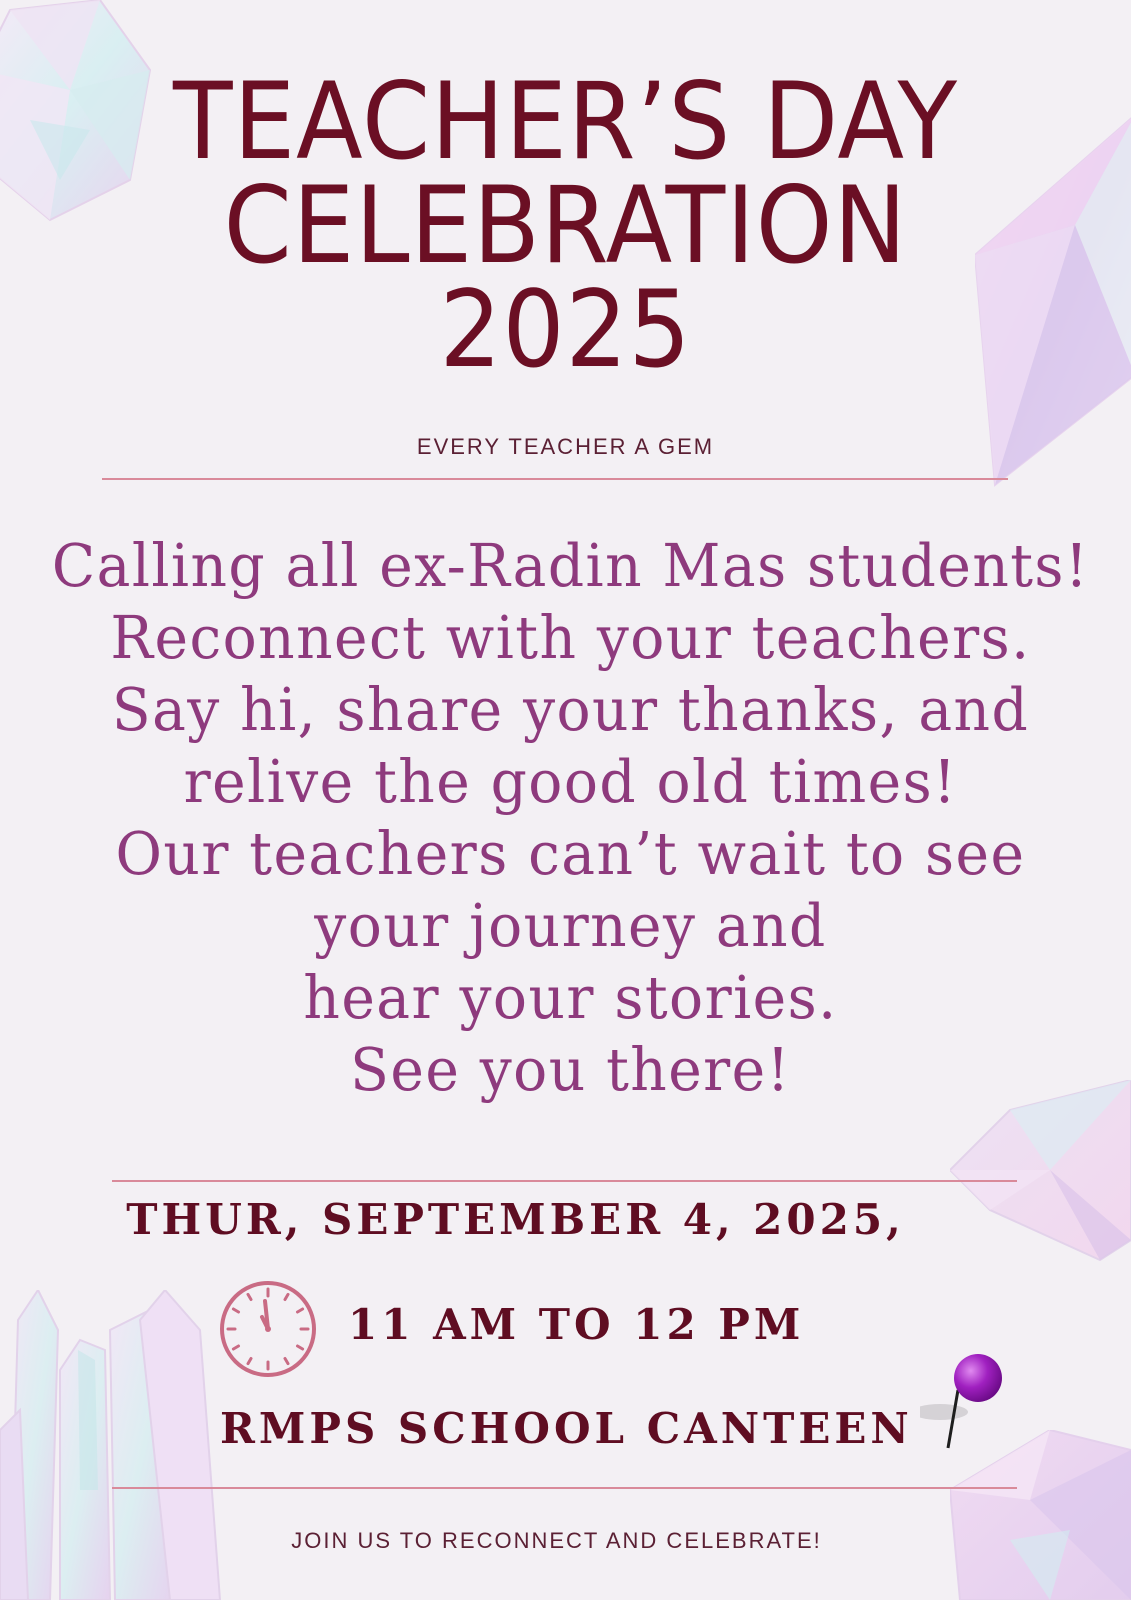 This screenshot has width=1131, height=1600. Describe the element at coordinates (566, 1428) in the screenshot. I see `event-venue: RMPS SCHOOL CANTEEN` at that location.